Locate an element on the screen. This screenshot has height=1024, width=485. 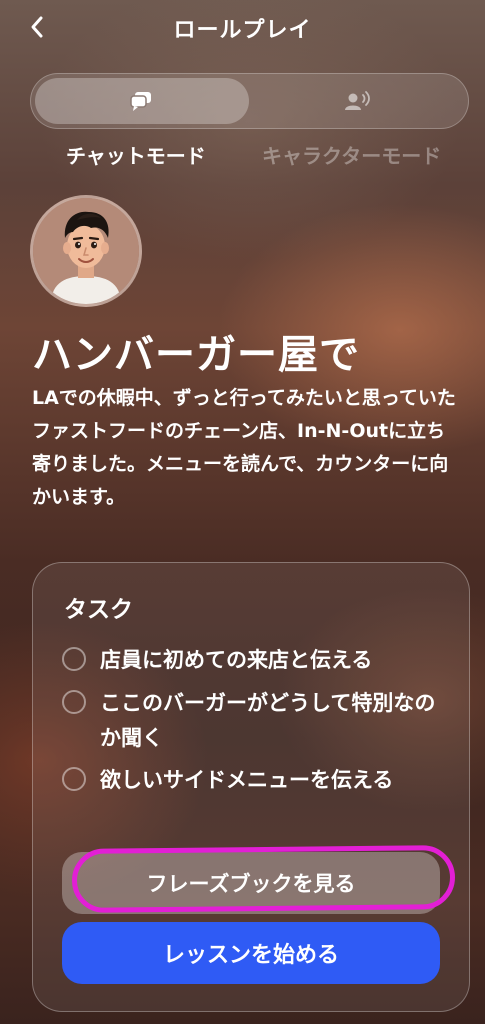
task-text: 店員に初めての来店と伝える is located at coordinates (236, 660).